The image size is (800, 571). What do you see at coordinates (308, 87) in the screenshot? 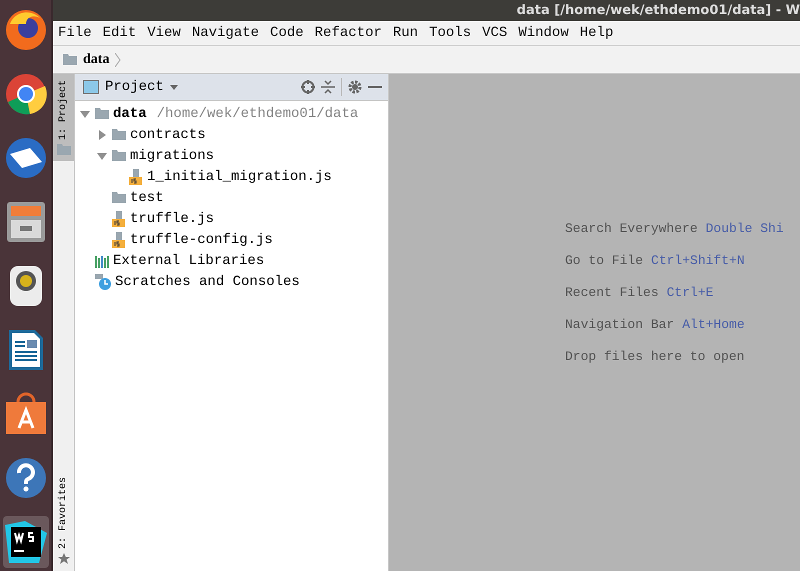
I see `target-icon` at bounding box center [308, 87].